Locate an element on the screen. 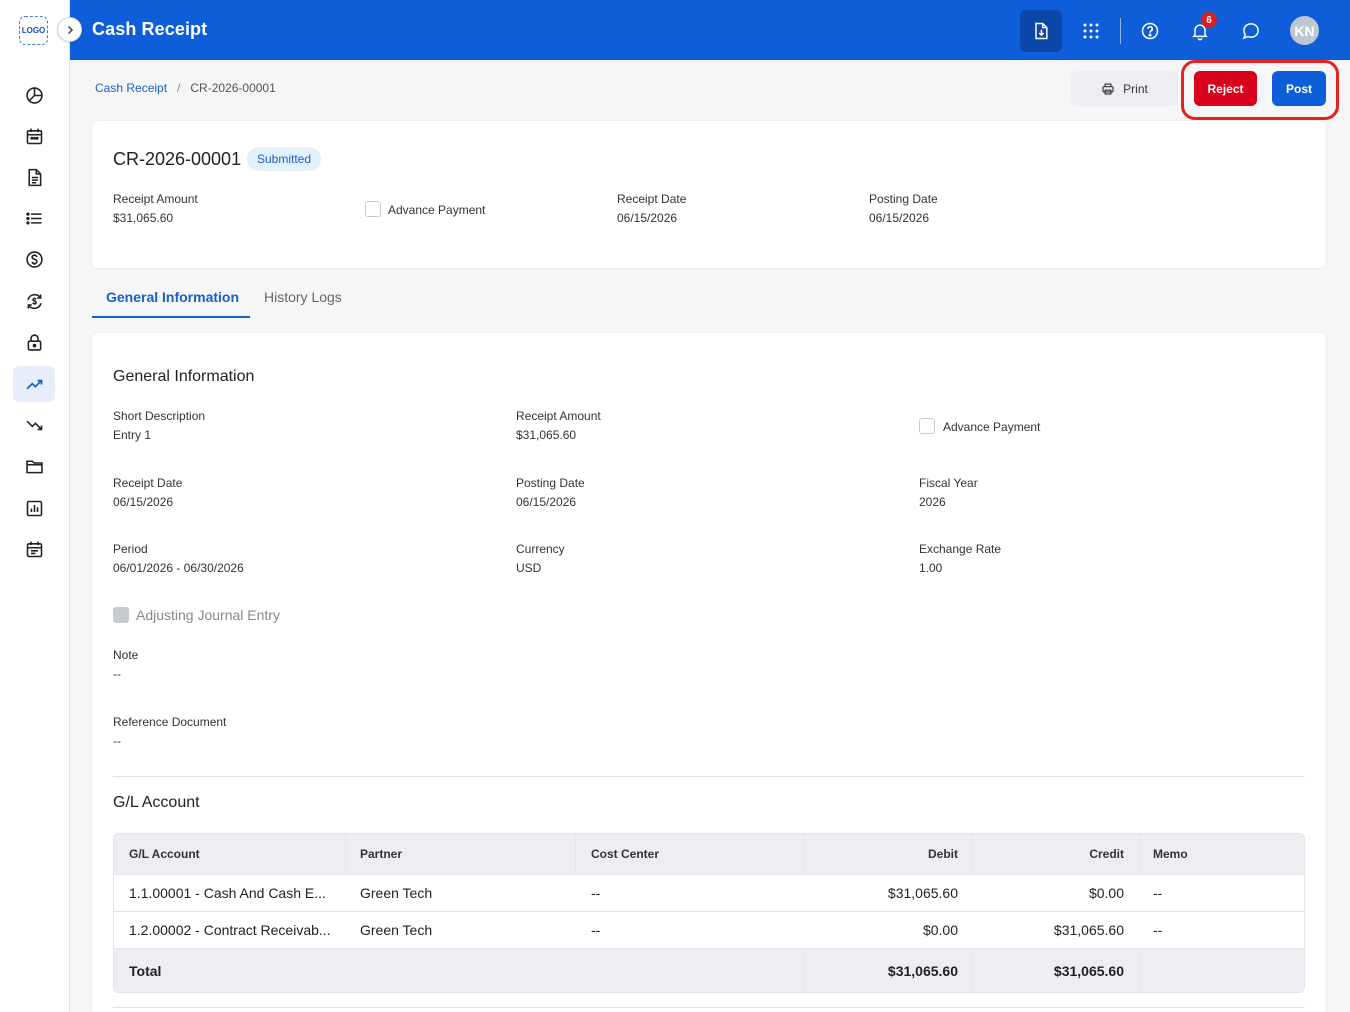  breadcrumb-current: CR-2026-00001 is located at coordinates (233, 88).